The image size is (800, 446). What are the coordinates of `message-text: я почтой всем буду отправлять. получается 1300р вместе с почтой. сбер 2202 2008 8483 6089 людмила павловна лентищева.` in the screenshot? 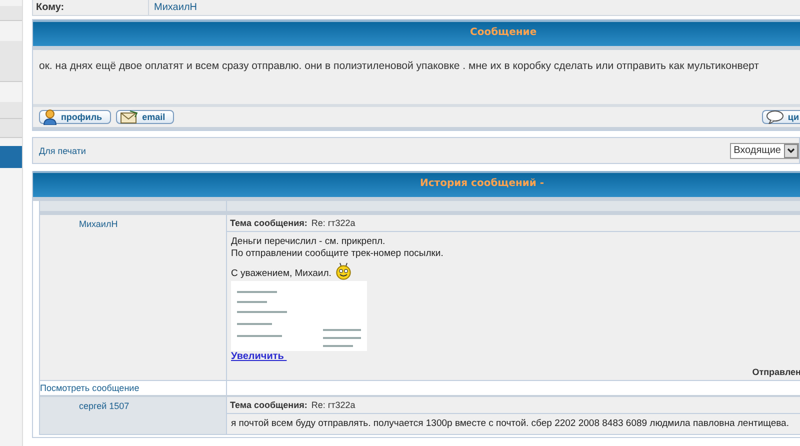 It's located at (510, 424).